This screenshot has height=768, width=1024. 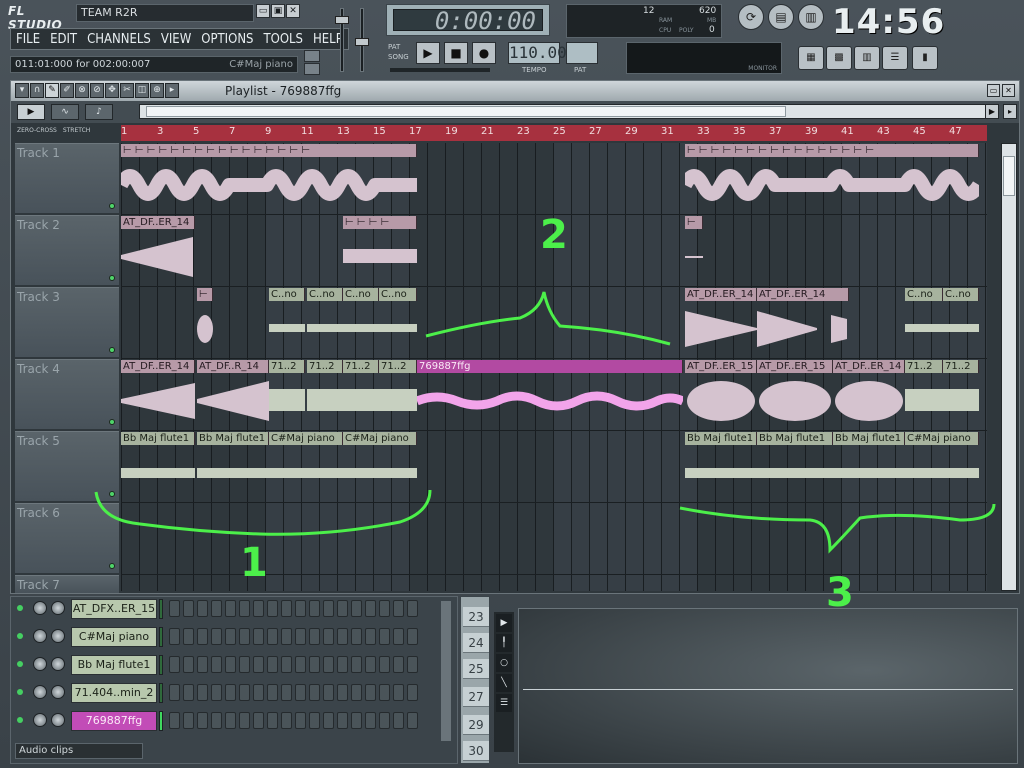 I want to click on menu-channels: CHANNELS, so click(x=119, y=39).